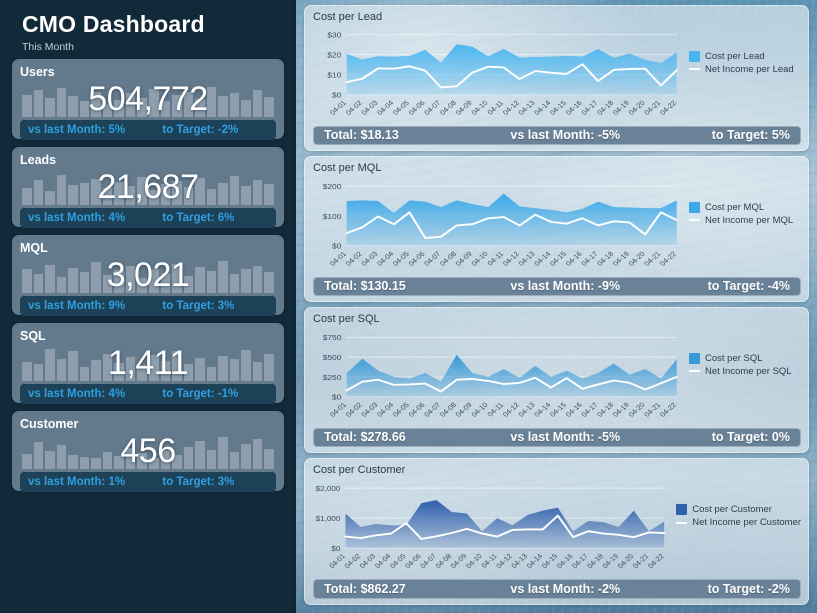 This screenshot has height=613, width=817. What do you see at coordinates (332, 338) in the screenshot?
I see `svg-text: $750` at bounding box center [332, 338].